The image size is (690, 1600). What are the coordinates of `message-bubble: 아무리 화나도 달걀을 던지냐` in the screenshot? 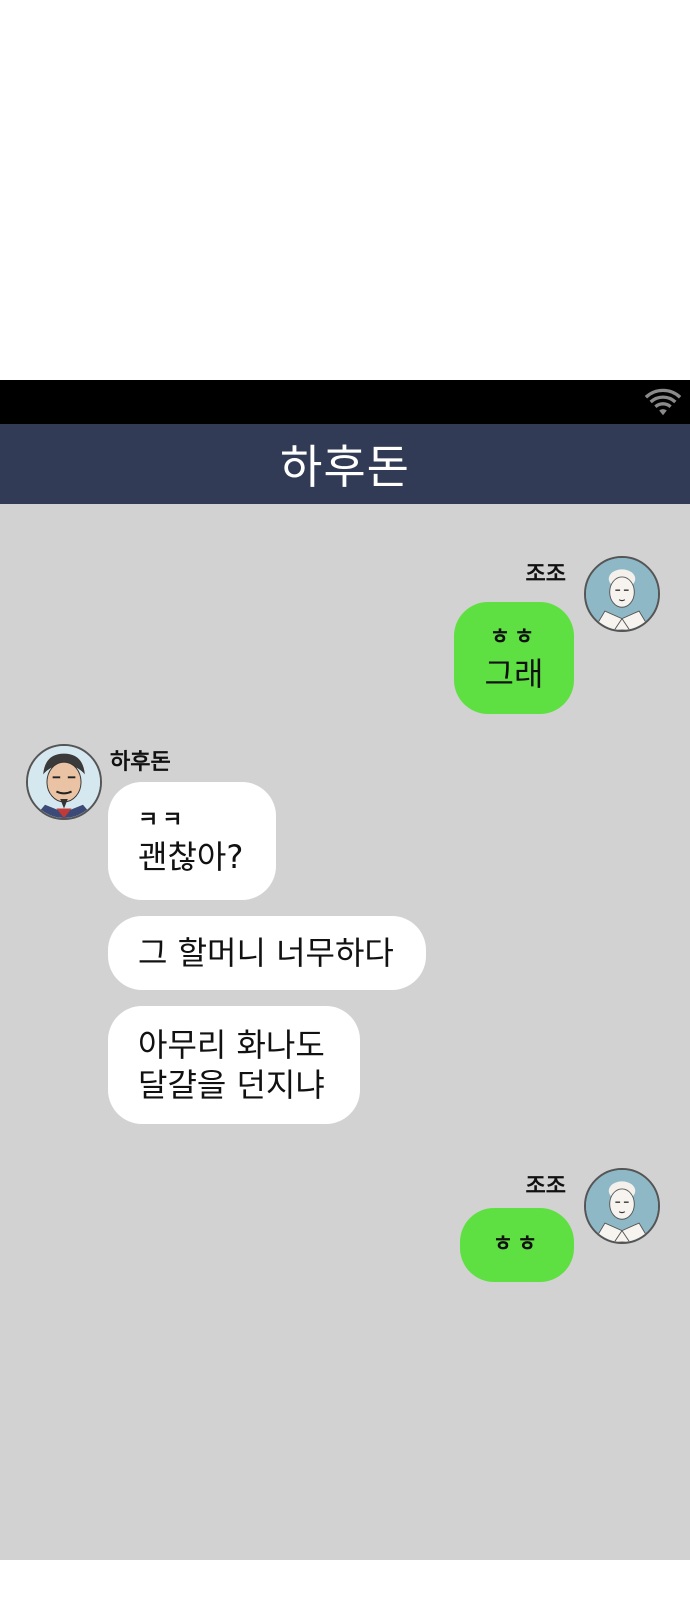 It's located at (234, 1065).